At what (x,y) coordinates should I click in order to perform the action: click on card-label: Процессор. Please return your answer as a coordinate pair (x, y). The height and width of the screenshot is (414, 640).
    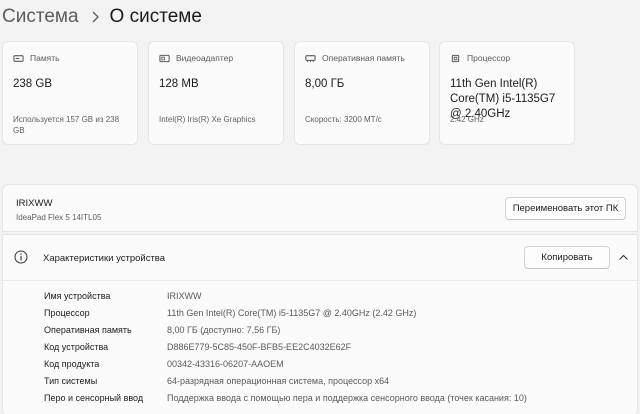
    Looking at the image, I should click on (489, 58).